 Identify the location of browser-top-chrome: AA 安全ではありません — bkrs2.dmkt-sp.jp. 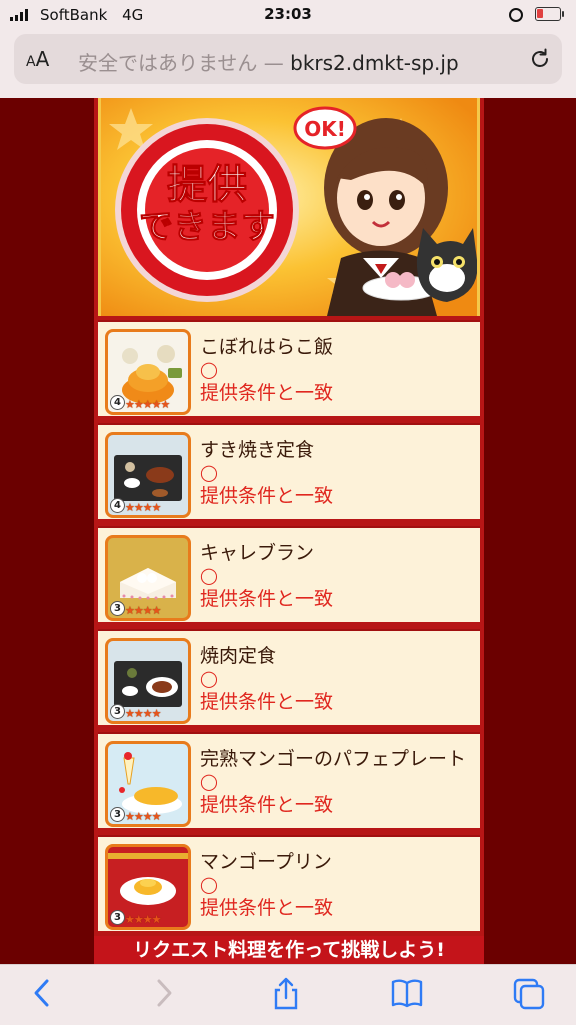
(288, 64).